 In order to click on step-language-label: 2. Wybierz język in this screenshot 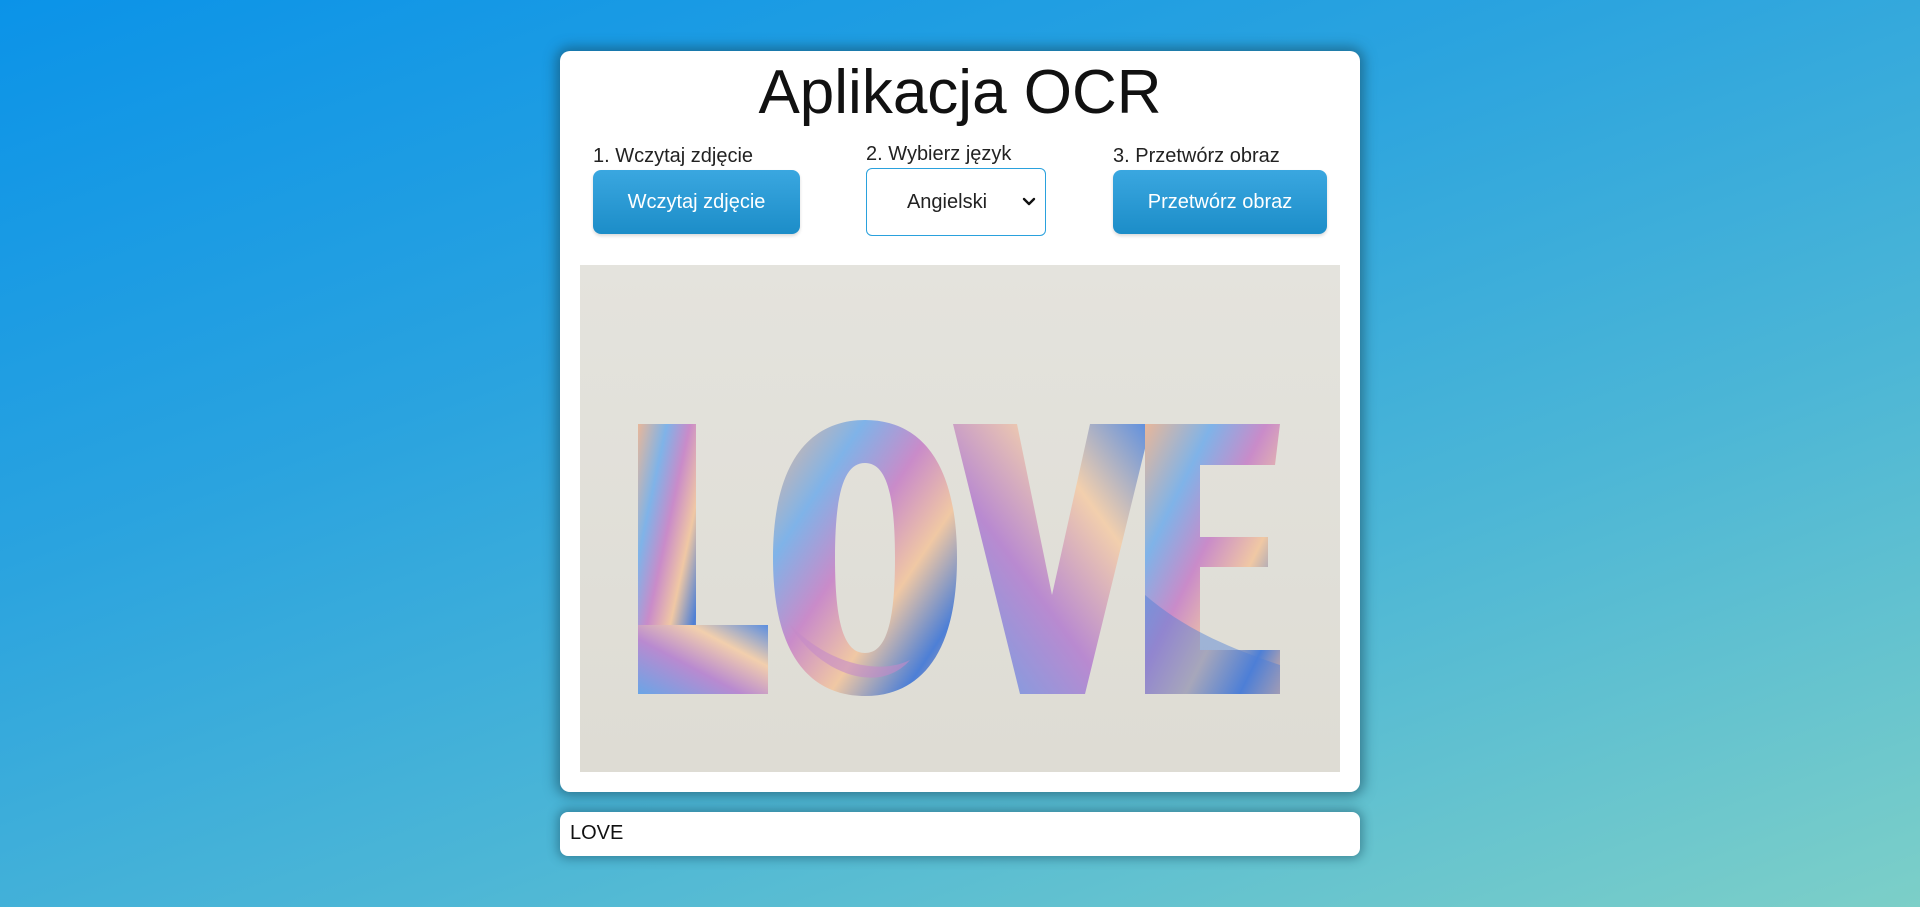, I will do `click(939, 154)`.